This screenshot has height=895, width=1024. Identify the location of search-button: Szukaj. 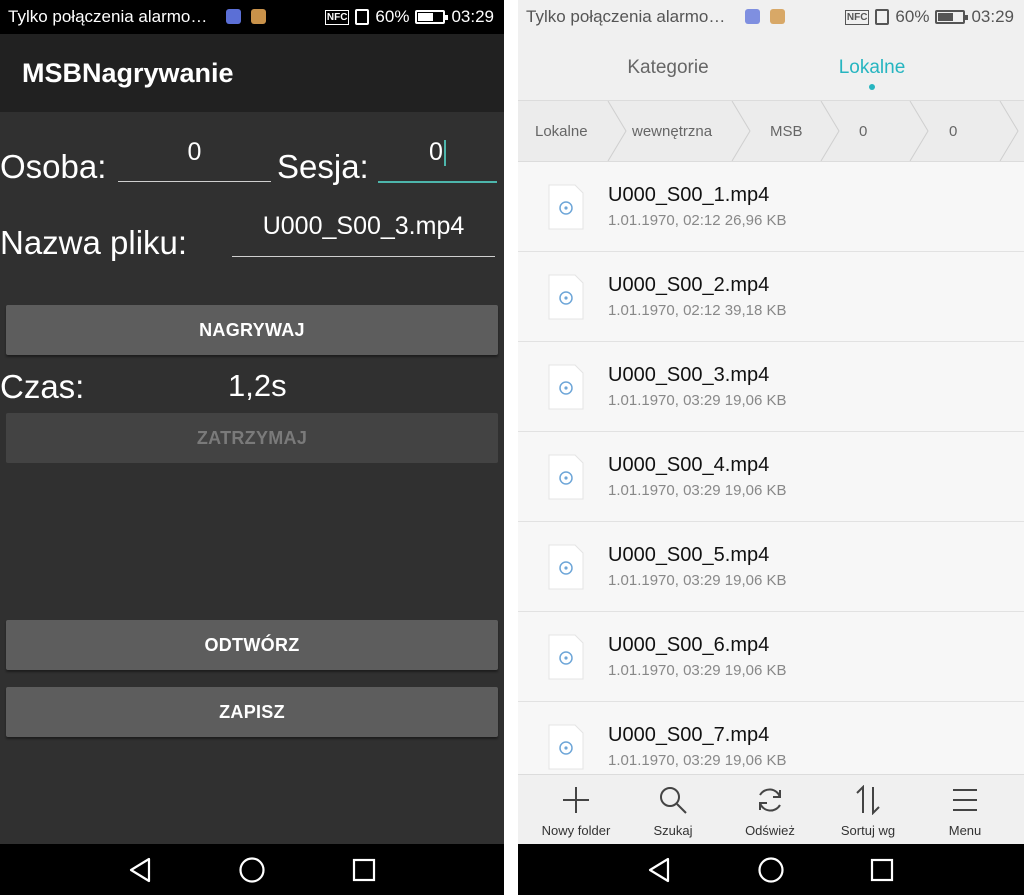
(673, 810).